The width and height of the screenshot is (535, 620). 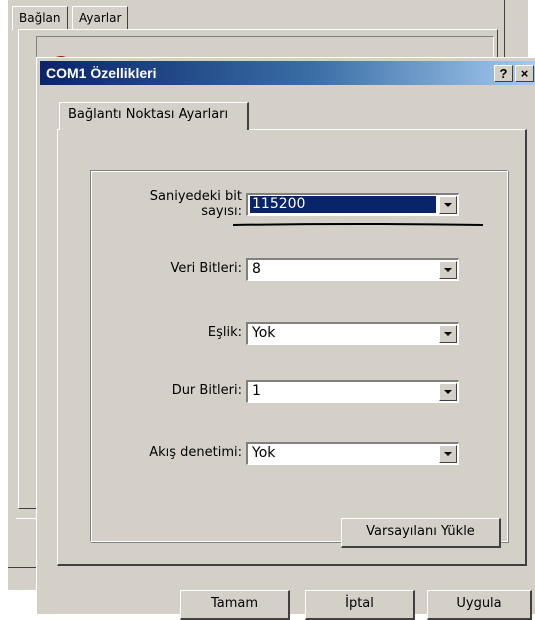 I want to click on stop-bits-value: 1, so click(x=256, y=391).